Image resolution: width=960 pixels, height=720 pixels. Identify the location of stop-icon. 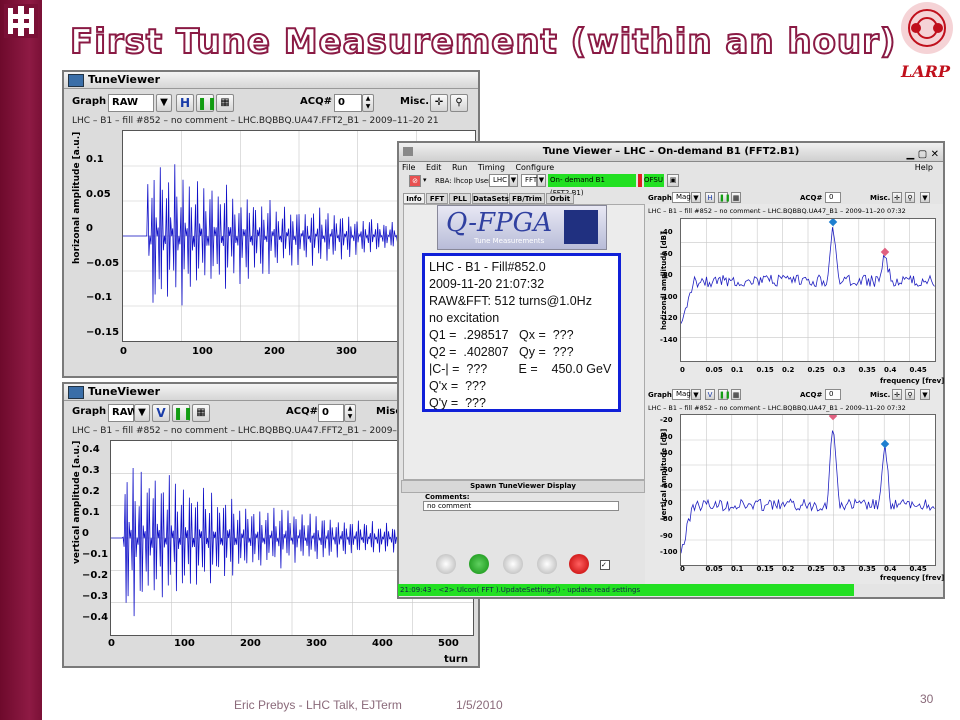
(579, 564).